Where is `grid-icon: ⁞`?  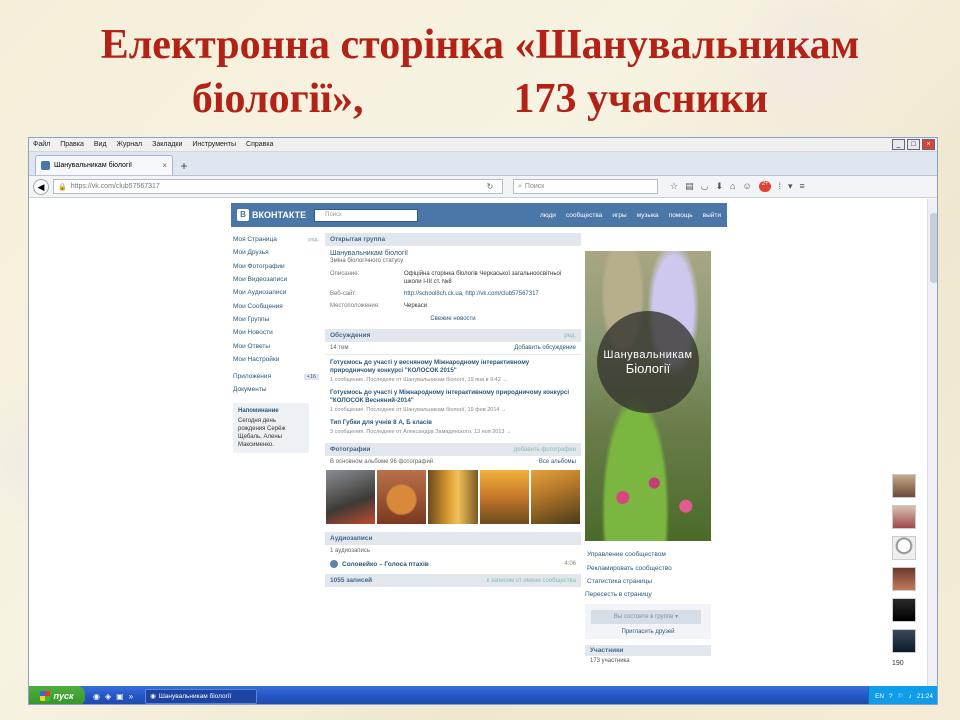 grid-icon: ⁞ is located at coordinates (779, 186).